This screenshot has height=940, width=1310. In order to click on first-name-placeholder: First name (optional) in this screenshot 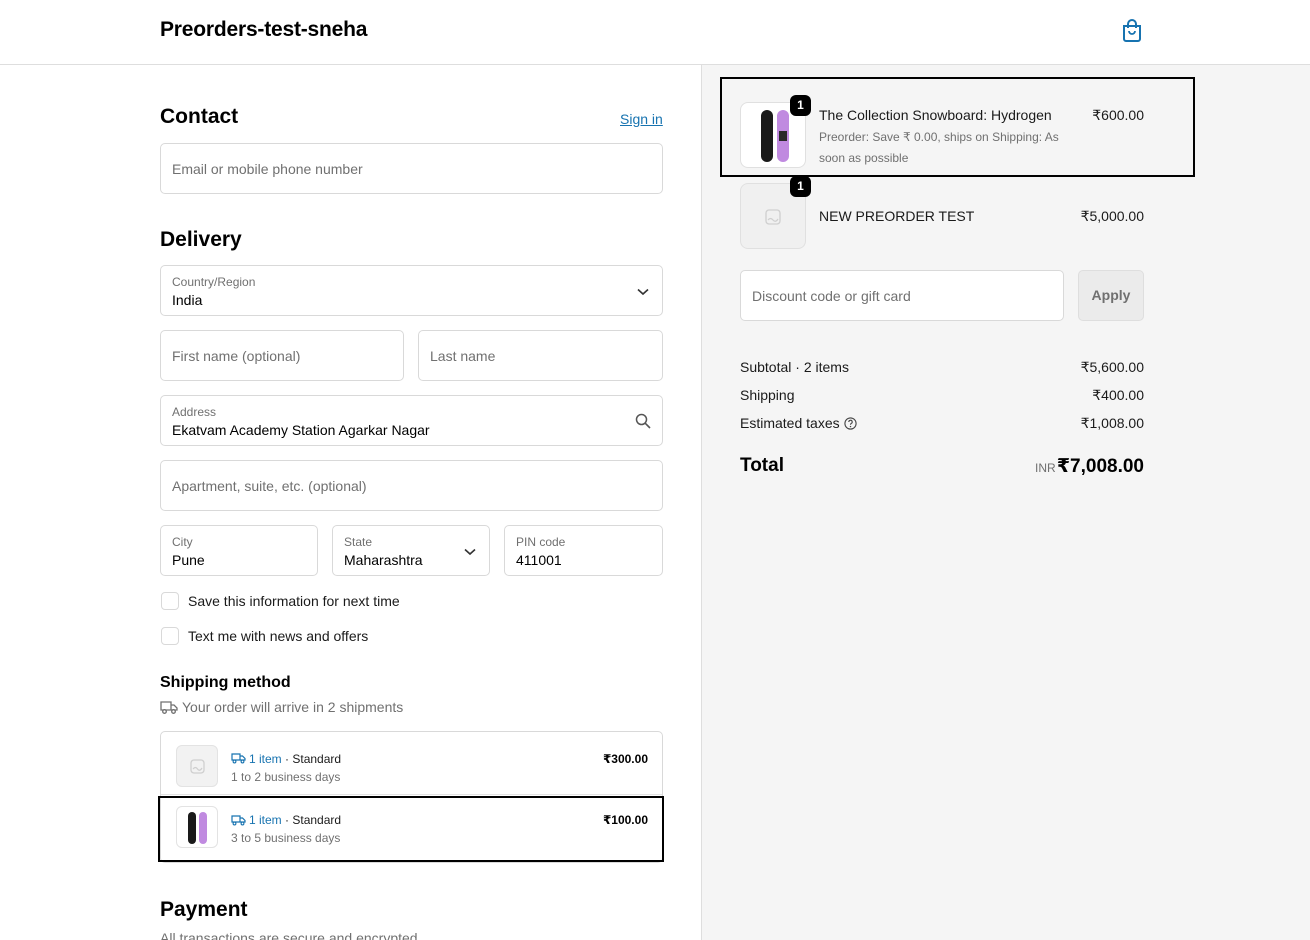, I will do `click(236, 355)`.